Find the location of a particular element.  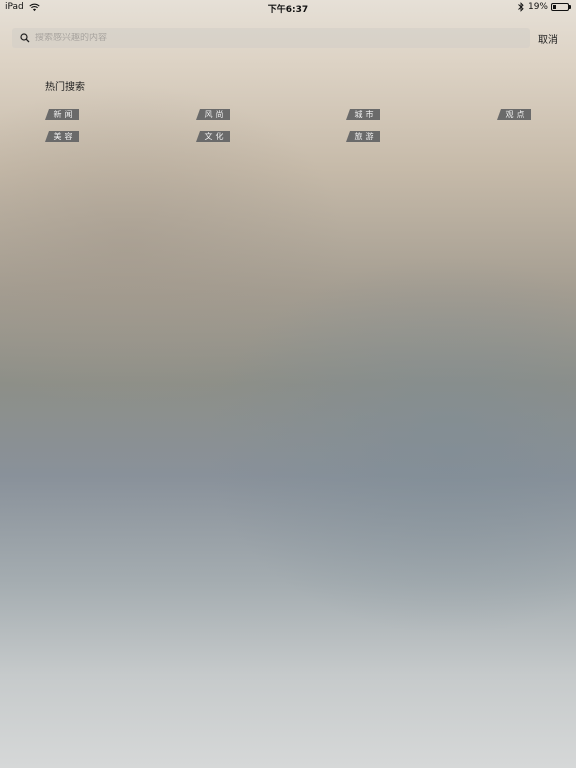

bluetooth-icon is located at coordinates (521, 7).